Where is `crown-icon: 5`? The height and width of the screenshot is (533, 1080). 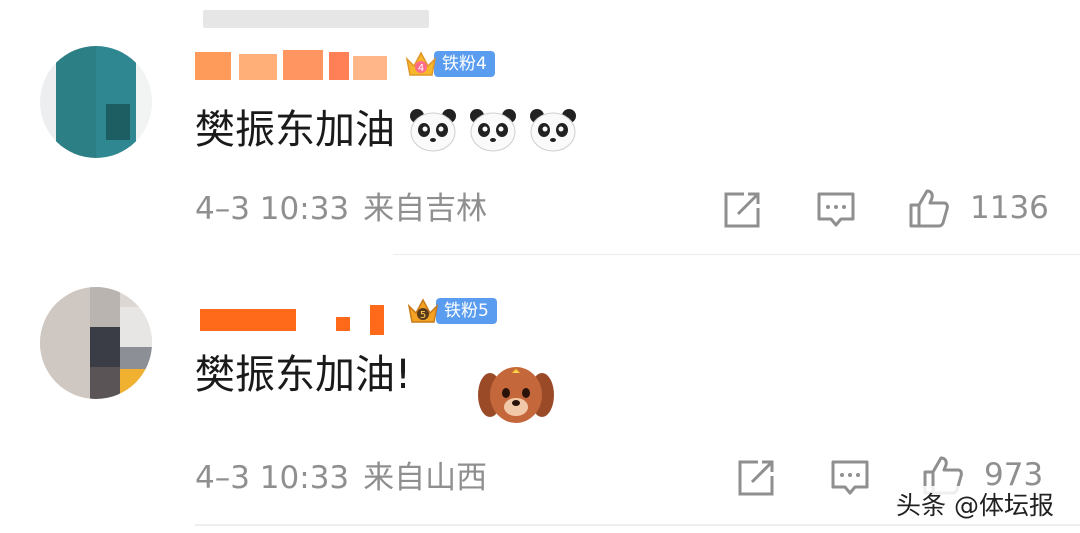
crown-icon: 5 is located at coordinates (423, 310).